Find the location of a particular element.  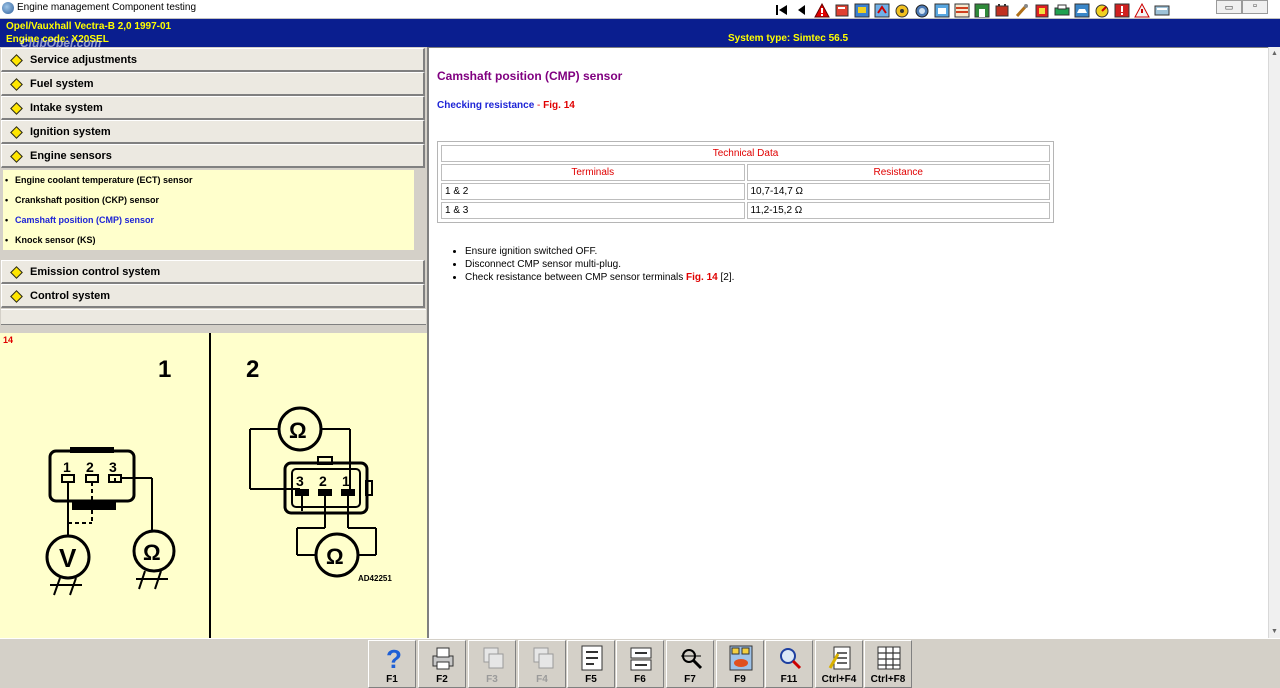

f11-search-button: F11 is located at coordinates (789, 664).